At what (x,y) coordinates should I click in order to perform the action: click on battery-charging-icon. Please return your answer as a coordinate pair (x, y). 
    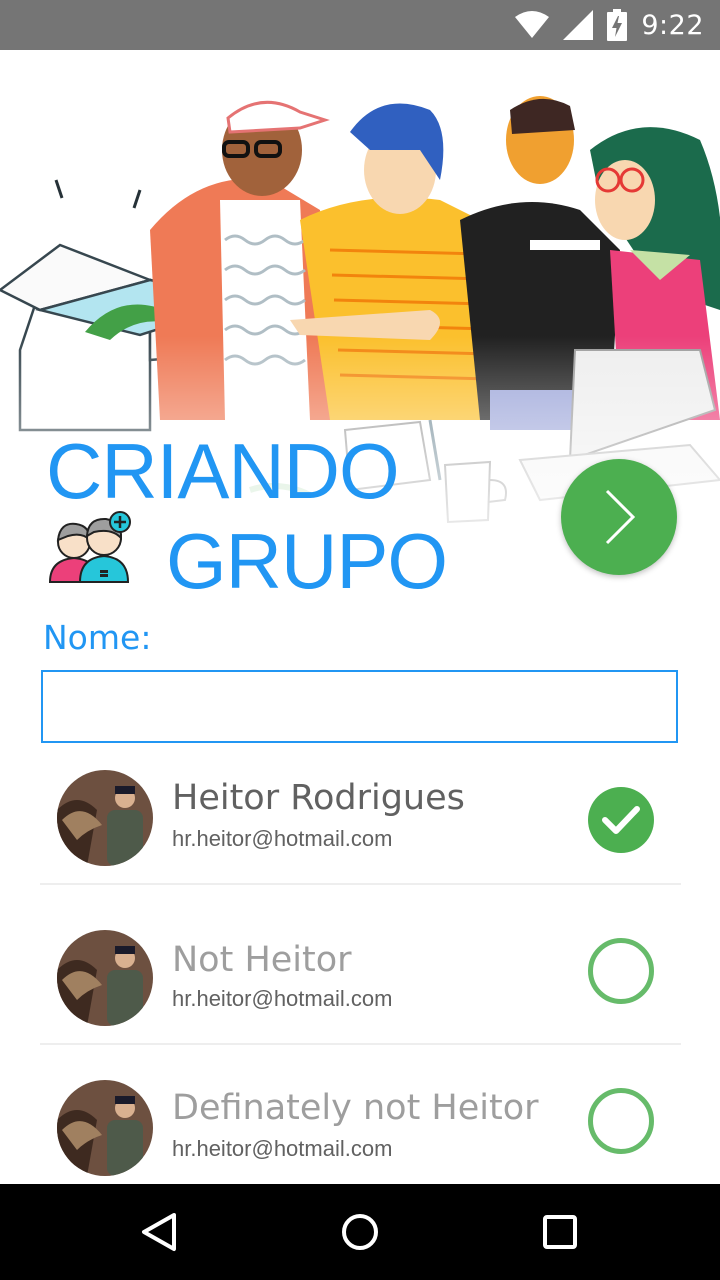
    Looking at the image, I should click on (617, 25).